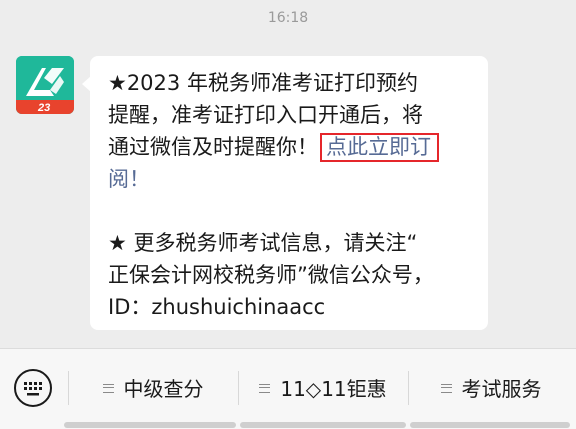  I want to click on subscribe-link: 点此立即订, so click(379, 147).